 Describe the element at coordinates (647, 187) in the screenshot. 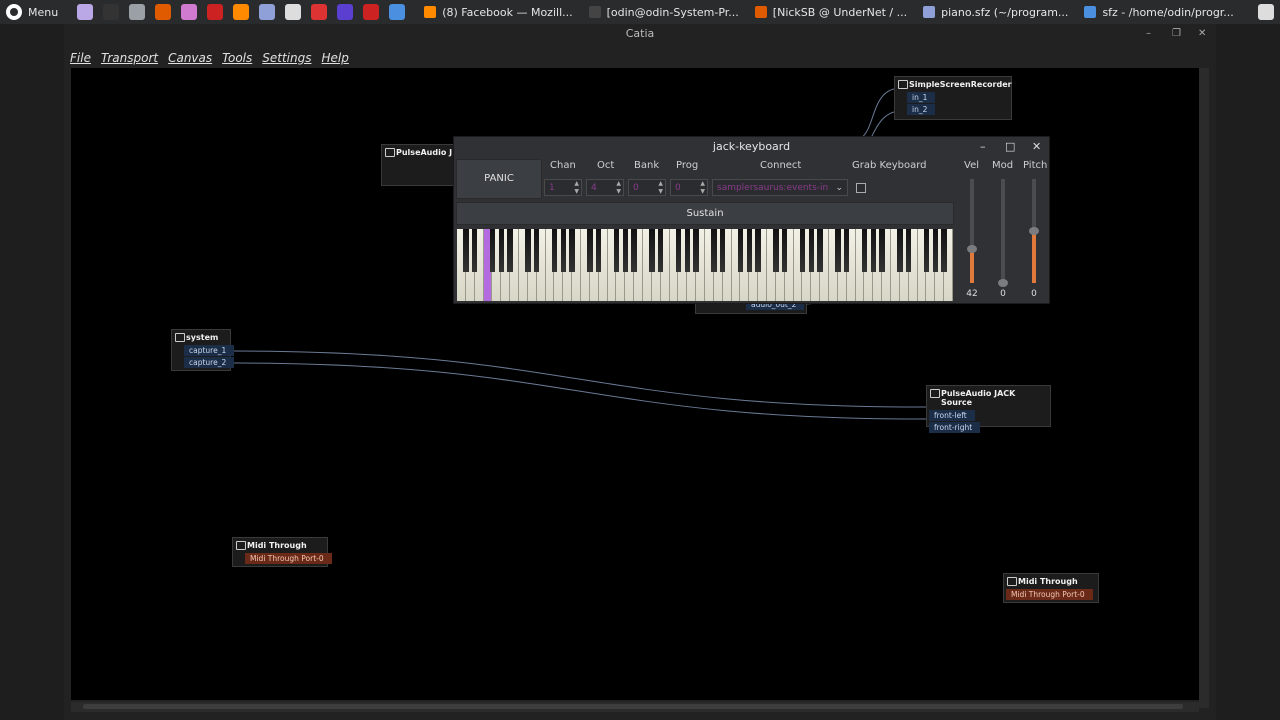

I see `bank-spinbox: 0 ▲ ▼` at that location.